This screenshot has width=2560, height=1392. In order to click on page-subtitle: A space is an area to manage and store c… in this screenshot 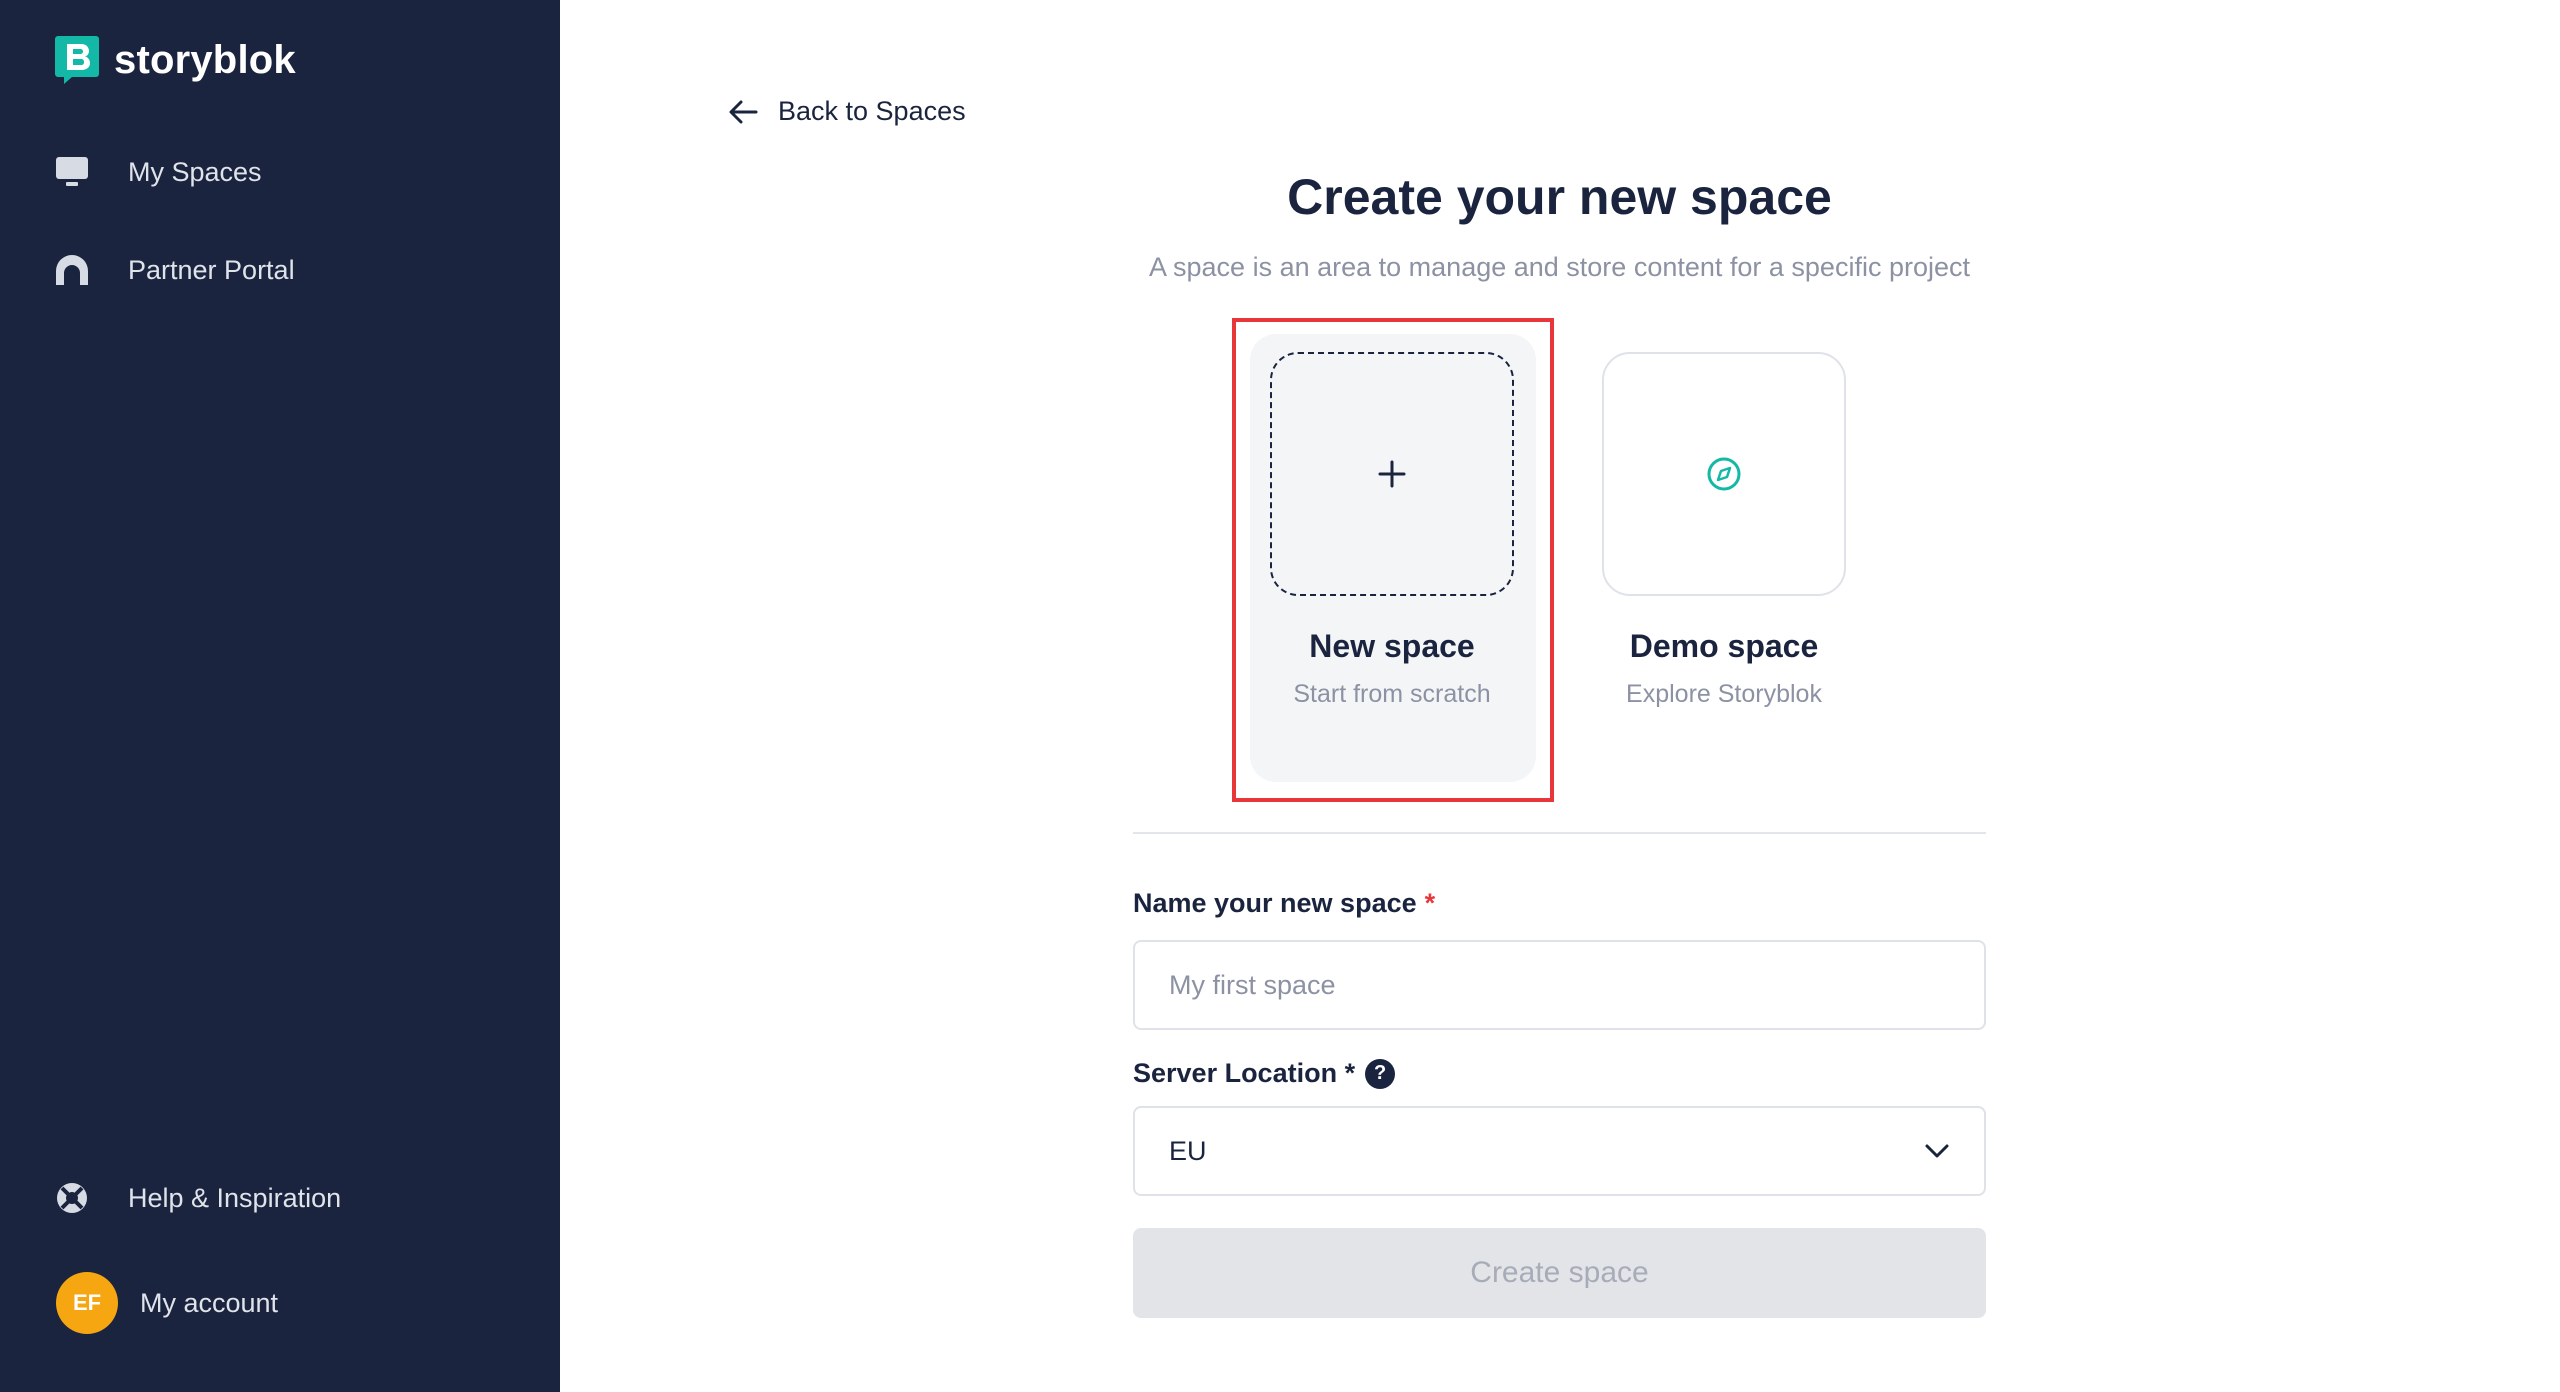, I will do `click(1559, 267)`.